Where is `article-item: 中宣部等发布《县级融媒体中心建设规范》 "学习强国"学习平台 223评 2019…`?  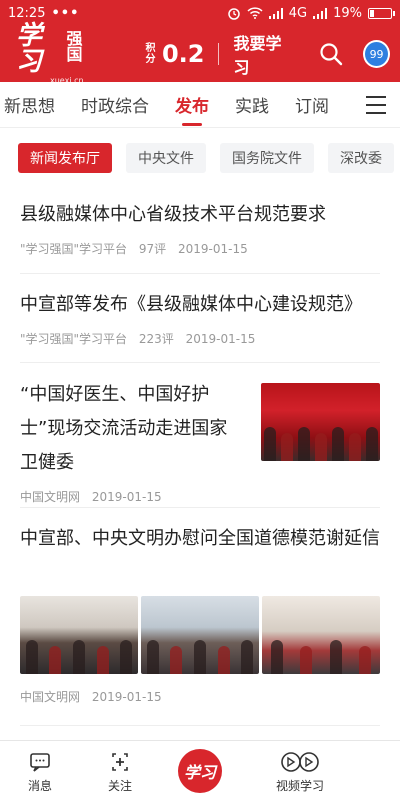 article-item: 中宣部等发布《县级融媒体中心建设规范》 "学习强国"学习平台 223评 2019… is located at coordinates (200, 317).